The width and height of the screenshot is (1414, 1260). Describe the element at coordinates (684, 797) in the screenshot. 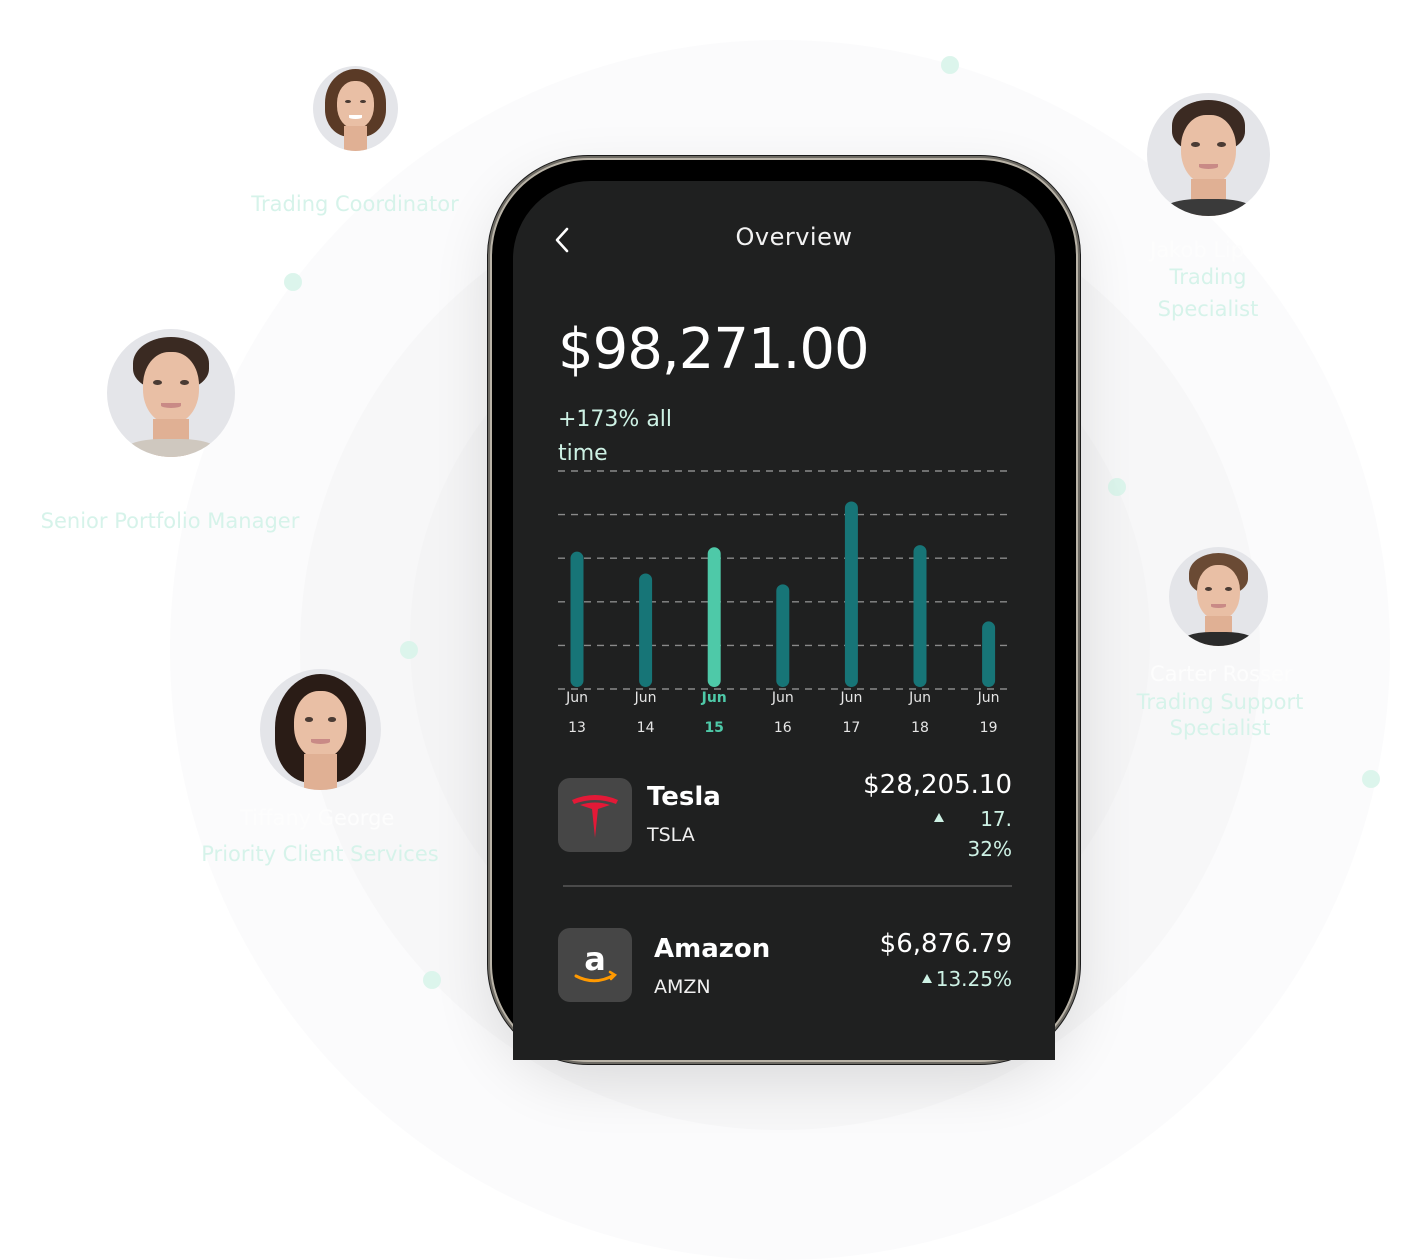

I see `stock-name: Tesla` at that location.